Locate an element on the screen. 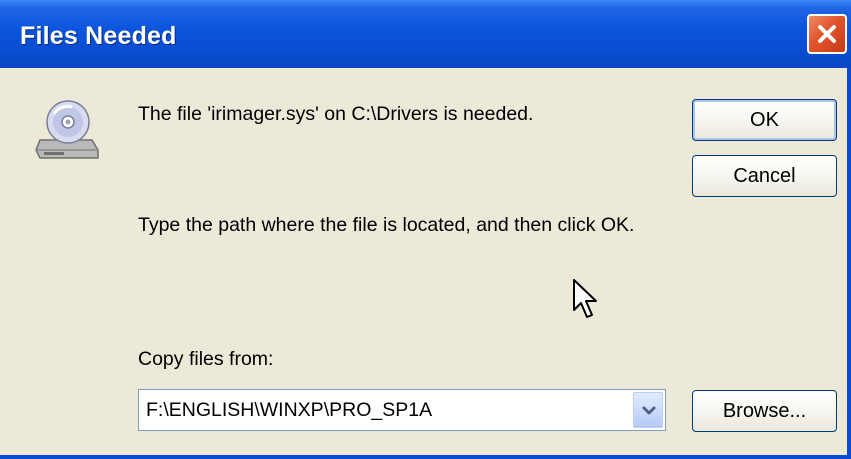 Image resolution: width=851 pixels, height=459 pixels. dialog-title: Files Needed is located at coordinates (98, 36).